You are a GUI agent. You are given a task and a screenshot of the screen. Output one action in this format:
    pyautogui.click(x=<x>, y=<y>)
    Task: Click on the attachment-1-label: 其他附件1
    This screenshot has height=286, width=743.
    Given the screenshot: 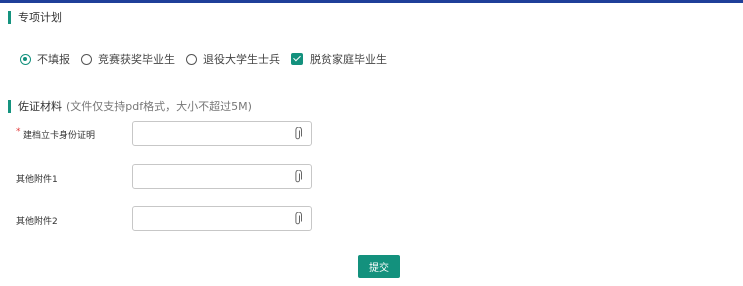 What is the action you would take?
    pyautogui.click(x=37, y=180)
    